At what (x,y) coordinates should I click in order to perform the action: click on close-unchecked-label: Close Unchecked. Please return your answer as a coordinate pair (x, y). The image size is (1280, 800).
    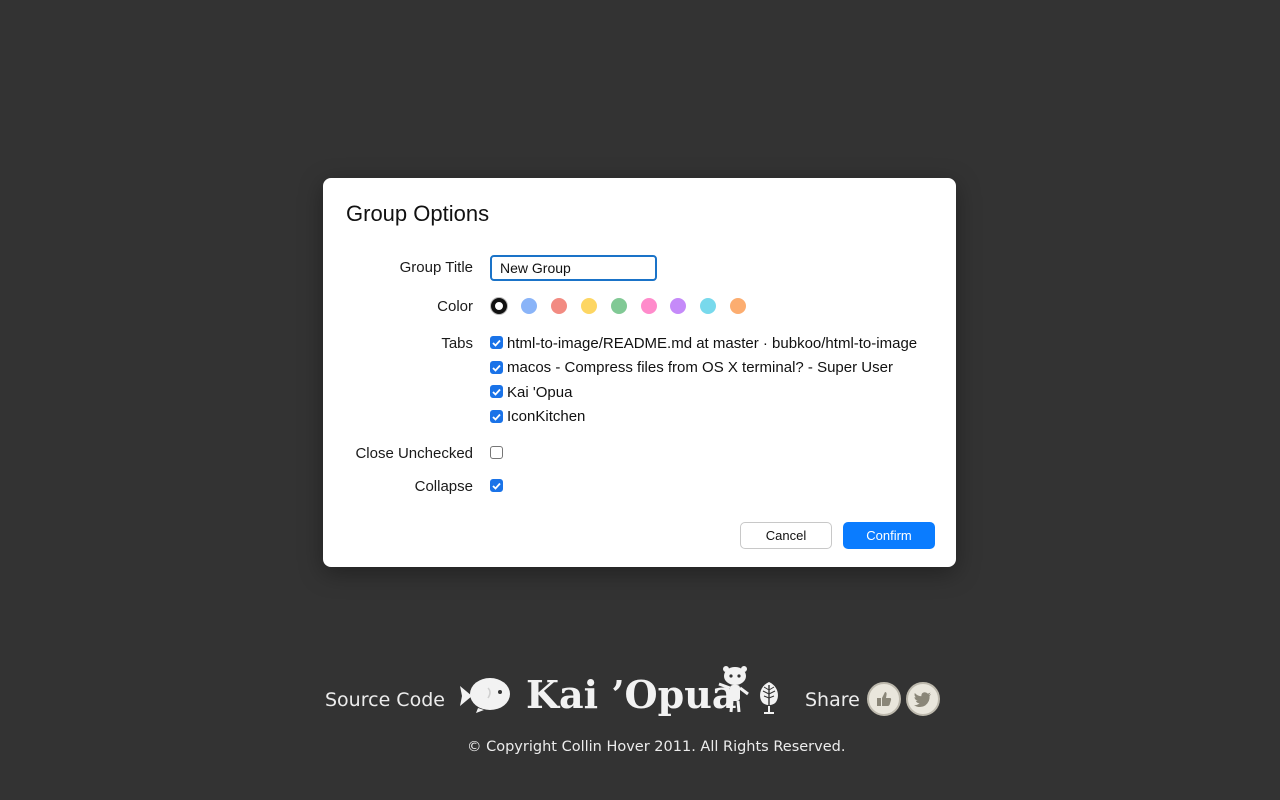
    Looking at the image, I should click on (414, 453).